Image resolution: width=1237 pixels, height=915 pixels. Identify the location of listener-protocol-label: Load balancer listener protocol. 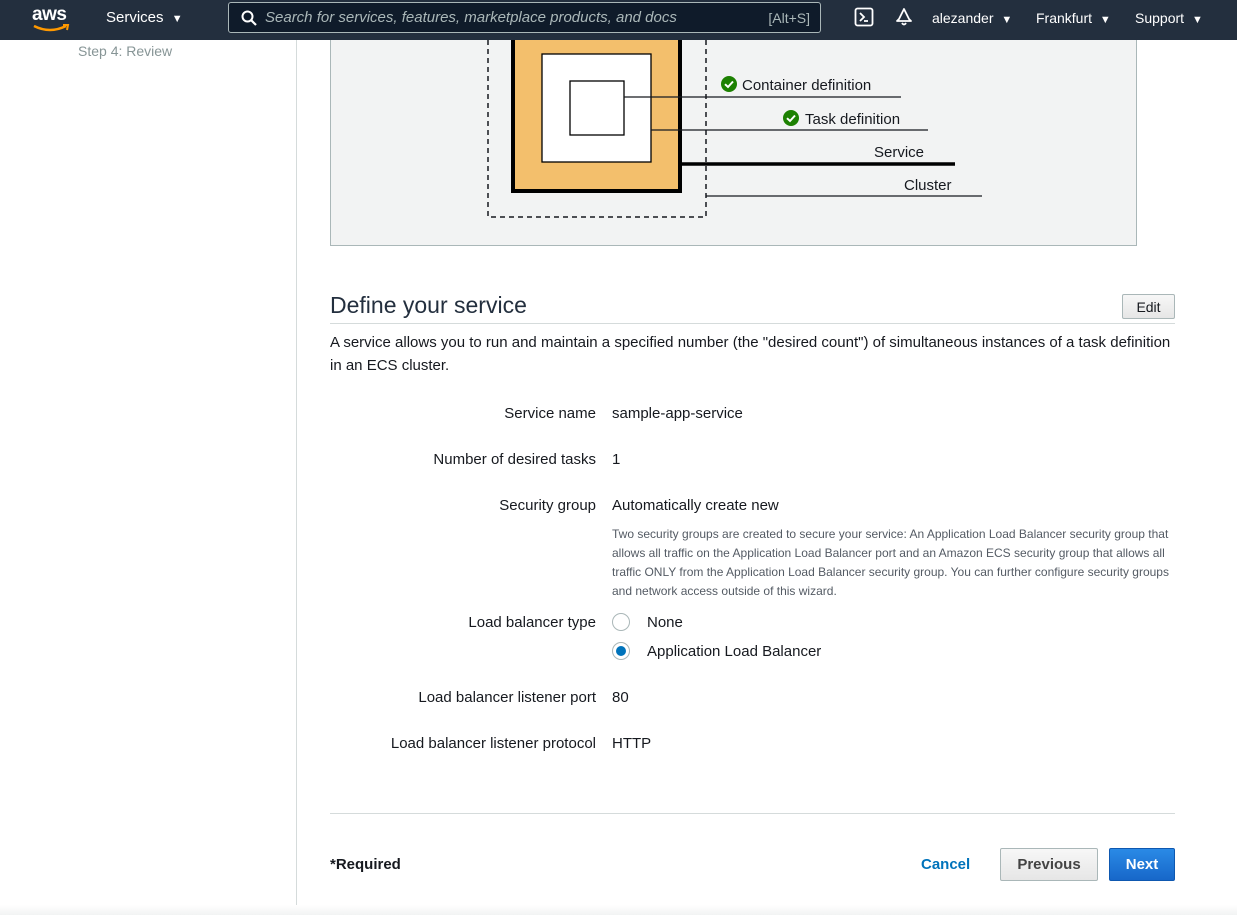
(493, 743).